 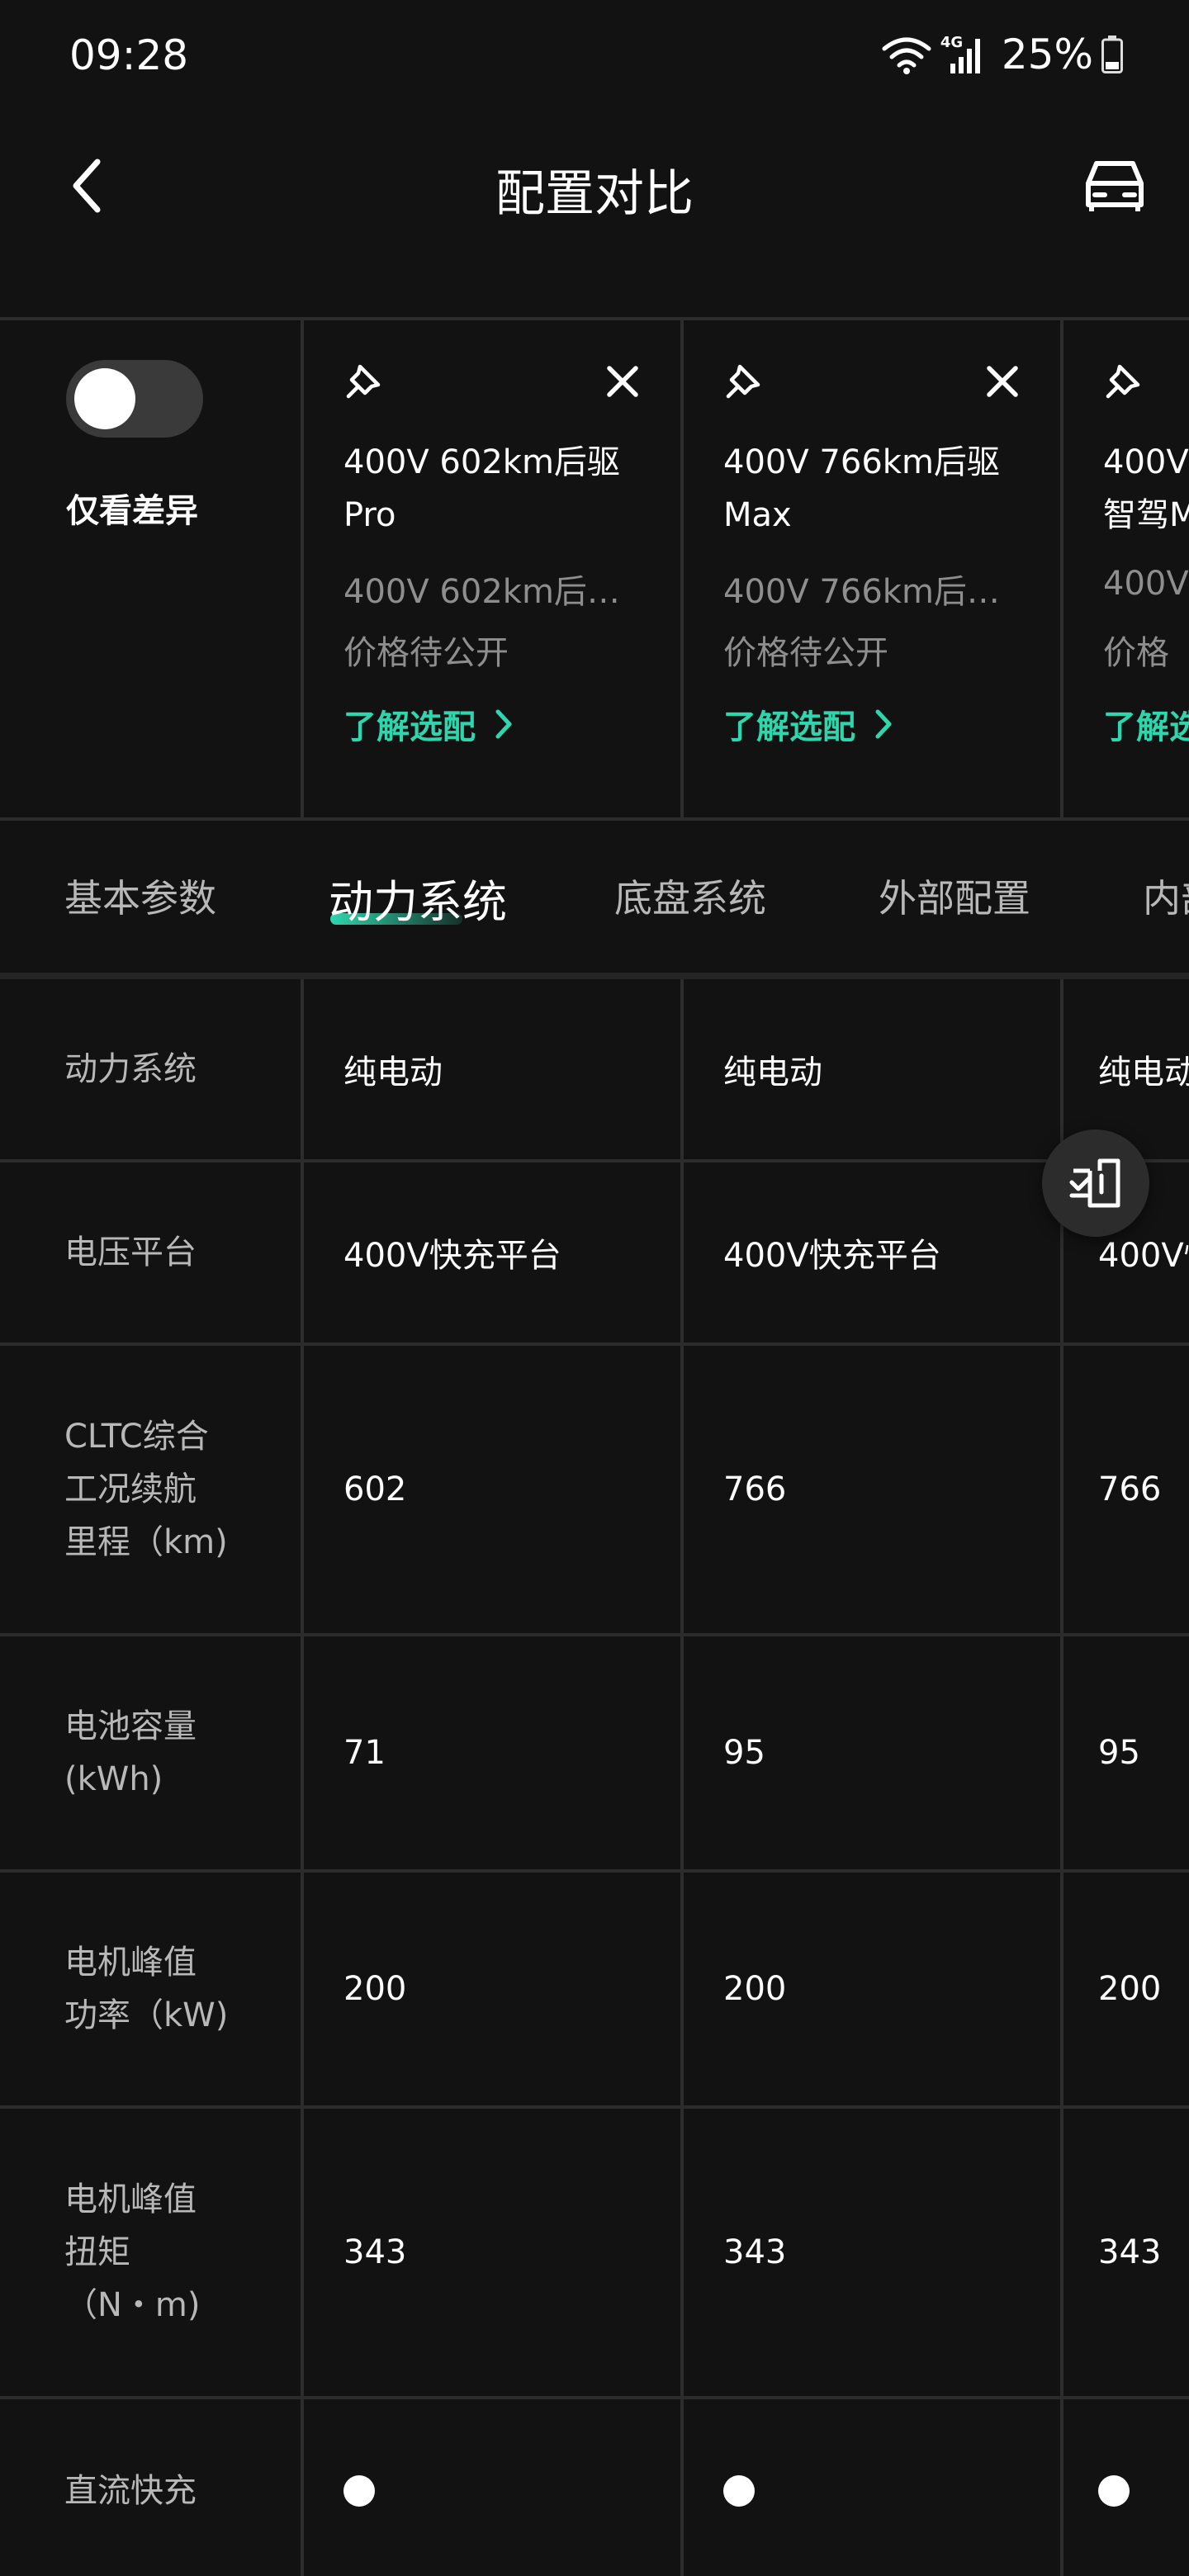 I want to click on tab-exterior: 外部配置, so click(x=954, y=896).